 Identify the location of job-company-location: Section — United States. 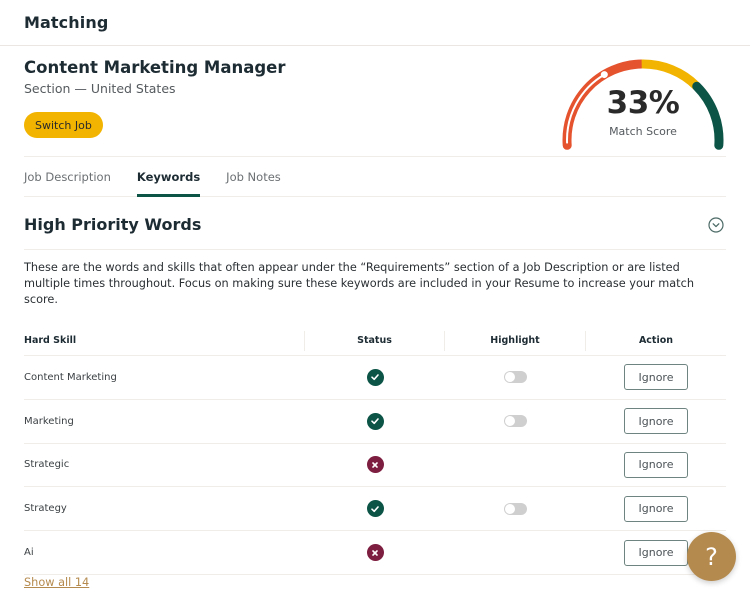
(100, 88).